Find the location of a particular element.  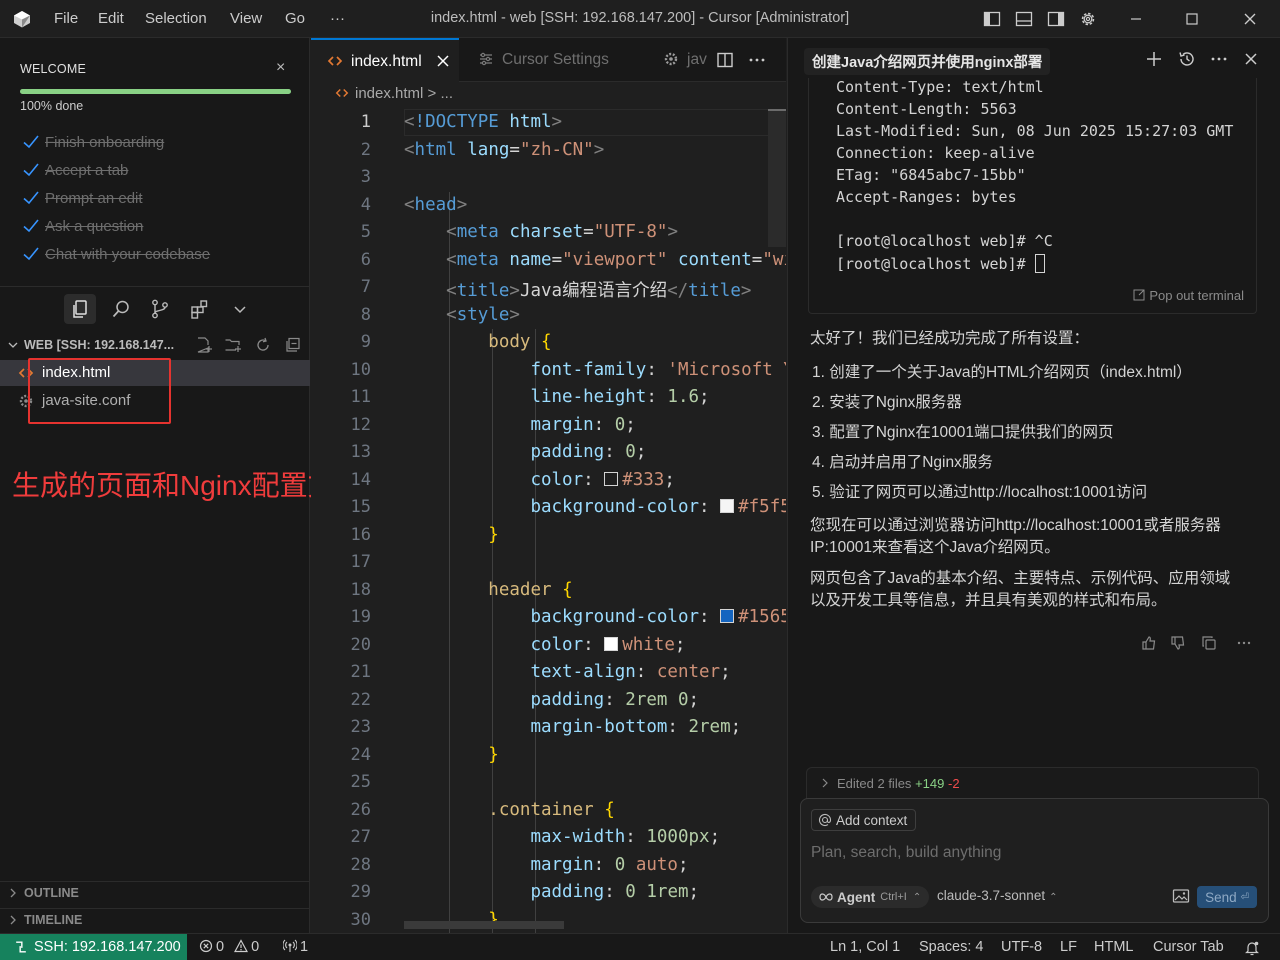

maximize-icon is located at coordinates (1192, 19).